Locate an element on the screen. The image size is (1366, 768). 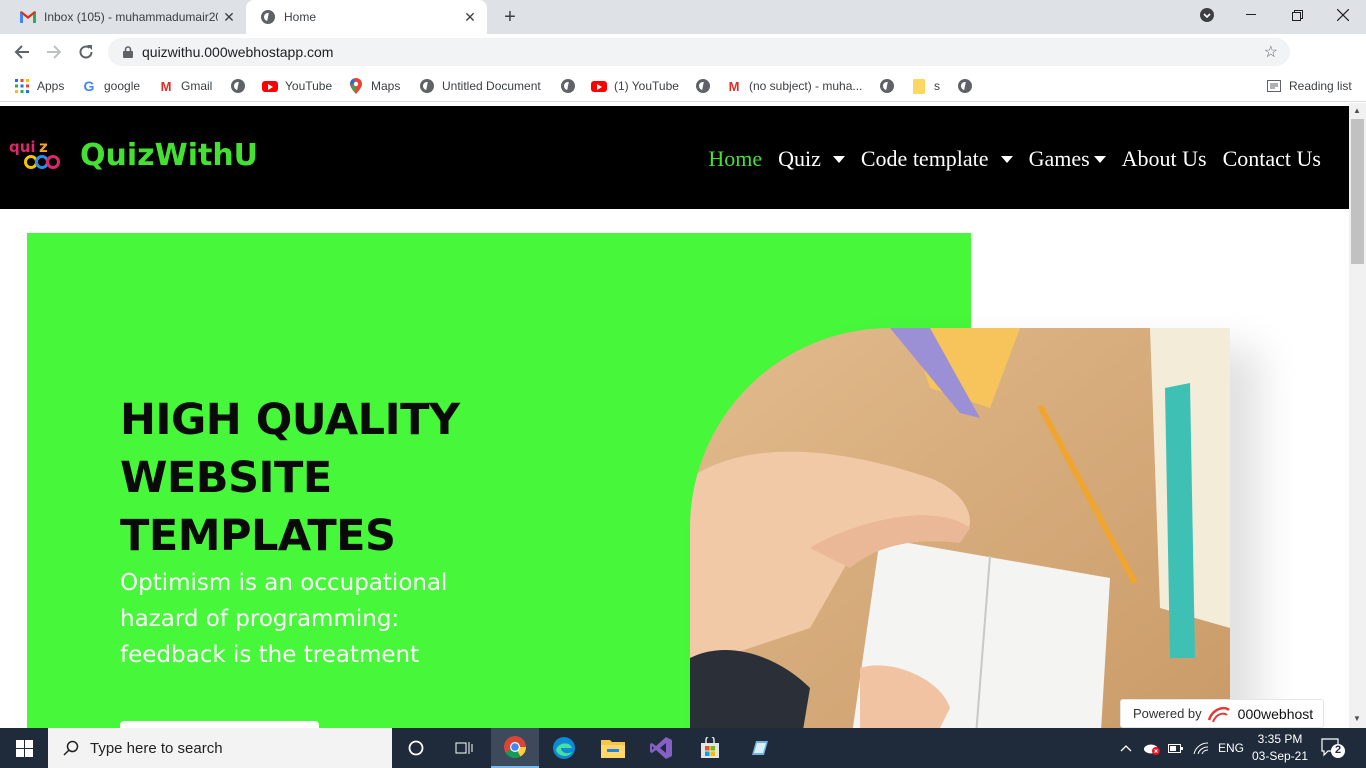
scrollbar-thumb is located at coordinates (1357, 191).